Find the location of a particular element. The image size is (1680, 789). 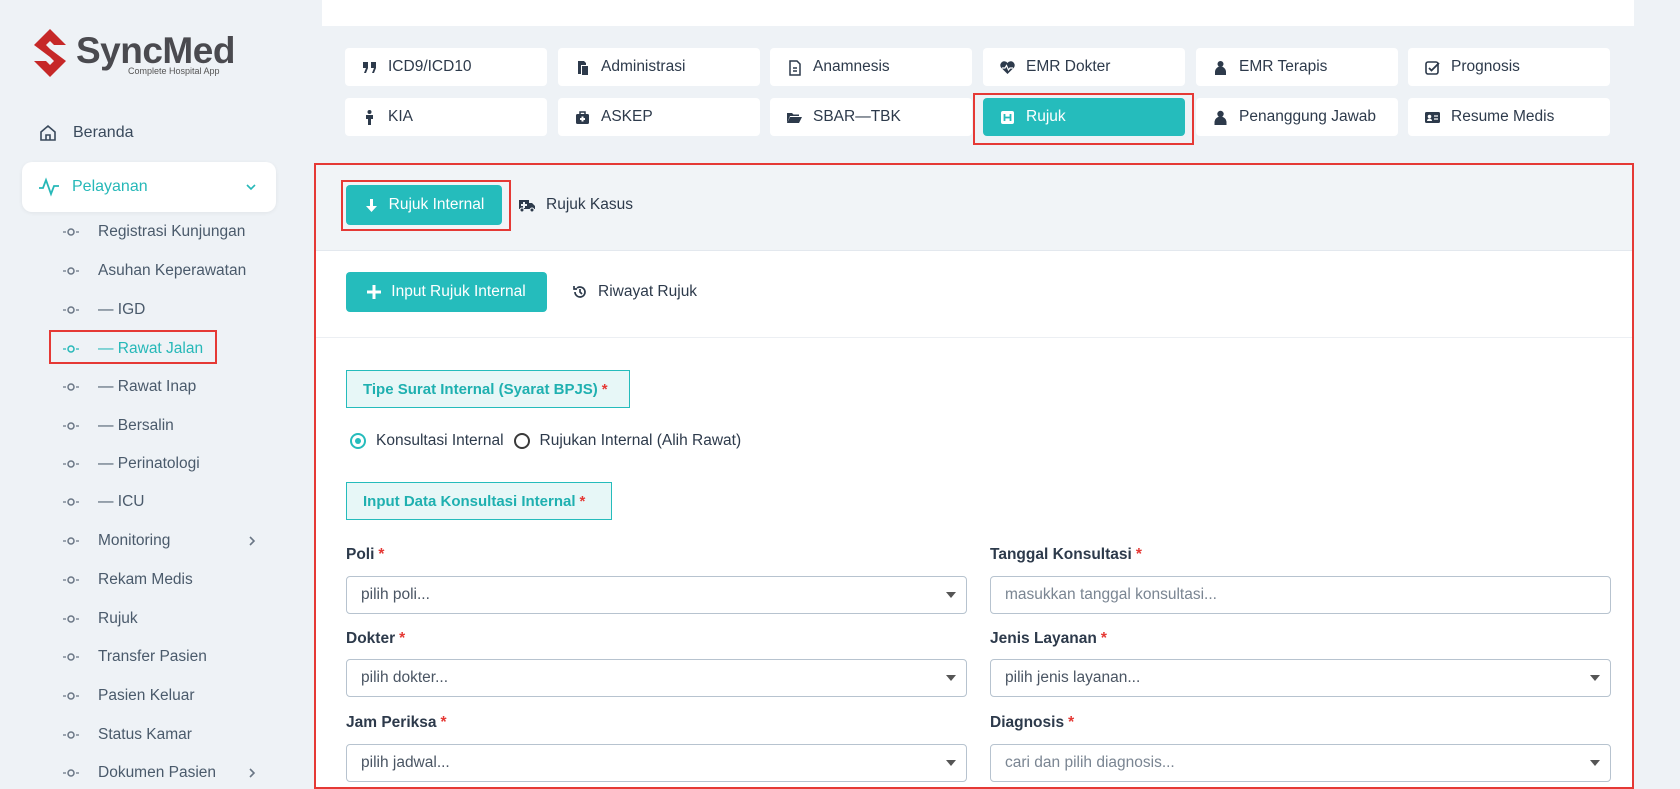

sidebar-item-label: Status Kamar is located at coordinates (145, 734).